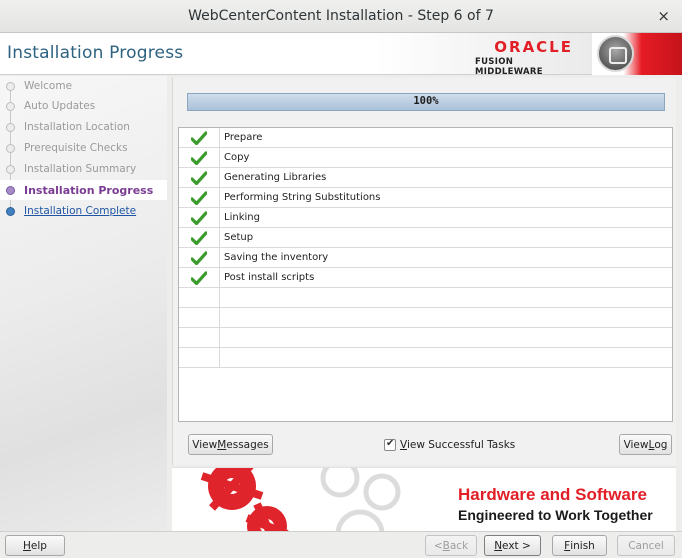 This screenshot has height=558, width=682. What do you see at coordinates (425, 158) in the screenshot?
I see `task-row: Copy` at bounding box center [425, 158].